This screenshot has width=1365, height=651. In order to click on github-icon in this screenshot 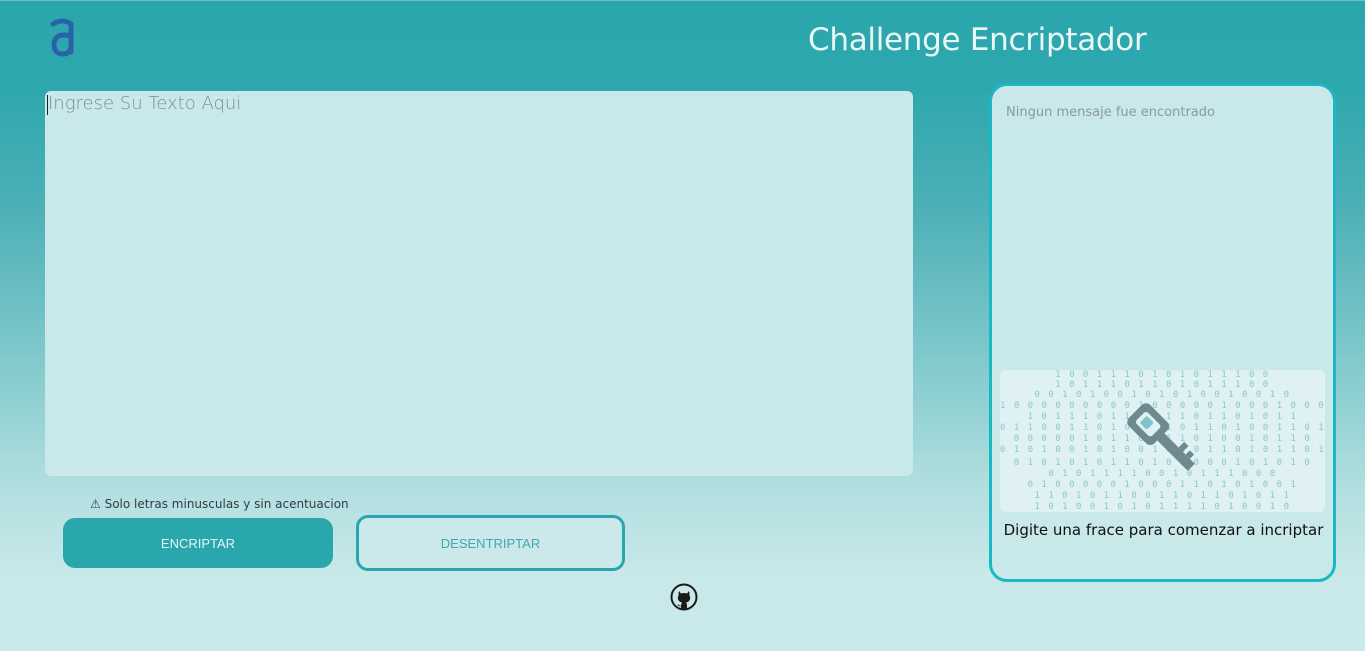, I will do `click(684, 597)`.